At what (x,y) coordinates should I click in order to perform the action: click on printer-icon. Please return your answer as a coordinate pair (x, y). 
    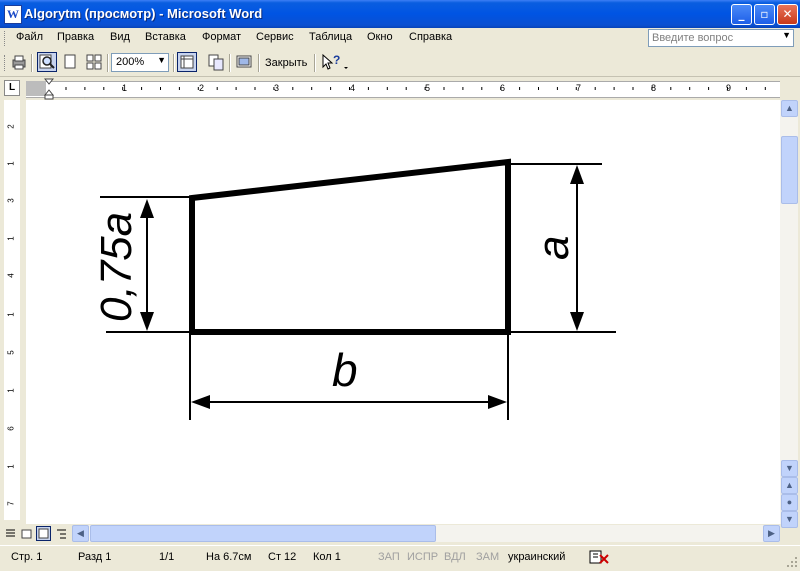
    Looking at the image, I should click on (19, 62).